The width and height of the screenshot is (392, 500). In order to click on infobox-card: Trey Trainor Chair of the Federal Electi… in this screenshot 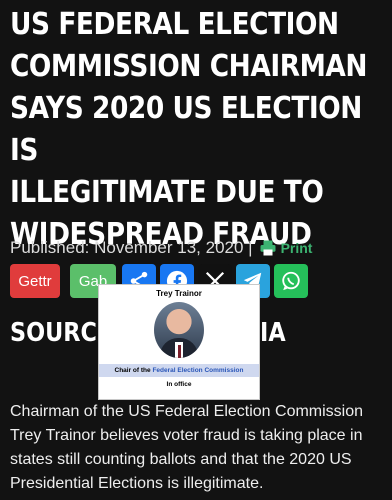, I will do `click(179, 342)`.